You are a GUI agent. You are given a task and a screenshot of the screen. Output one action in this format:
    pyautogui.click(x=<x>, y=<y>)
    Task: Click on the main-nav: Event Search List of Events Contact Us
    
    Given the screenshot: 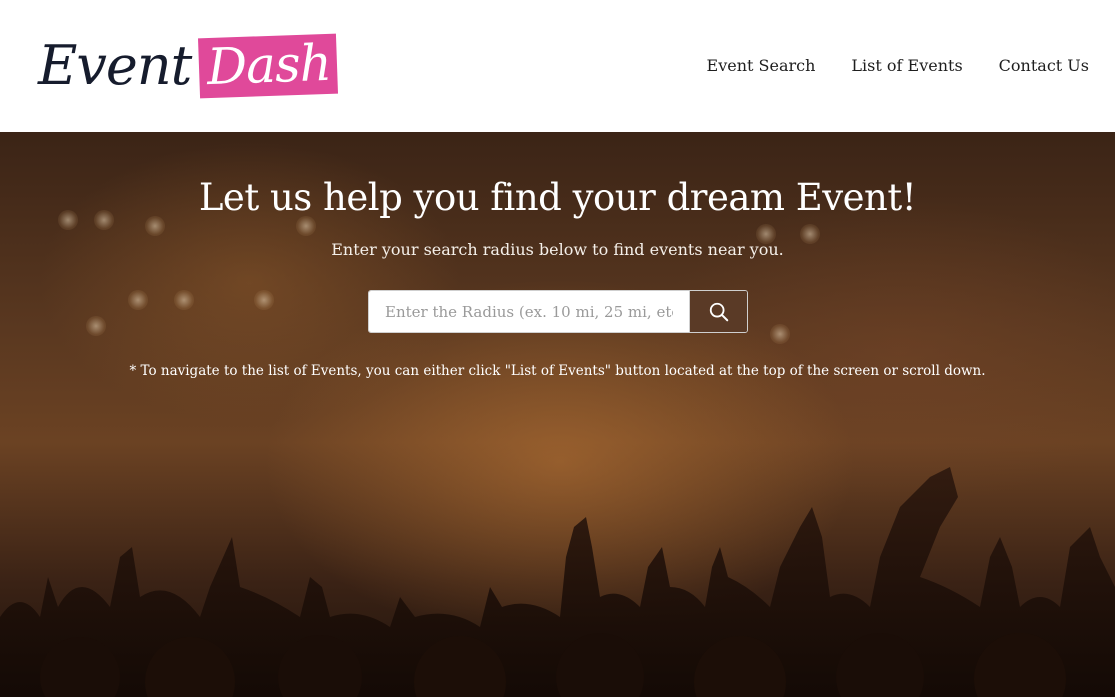 What is the action you would take?
    pyautogui.click(x=898, y=65)
    